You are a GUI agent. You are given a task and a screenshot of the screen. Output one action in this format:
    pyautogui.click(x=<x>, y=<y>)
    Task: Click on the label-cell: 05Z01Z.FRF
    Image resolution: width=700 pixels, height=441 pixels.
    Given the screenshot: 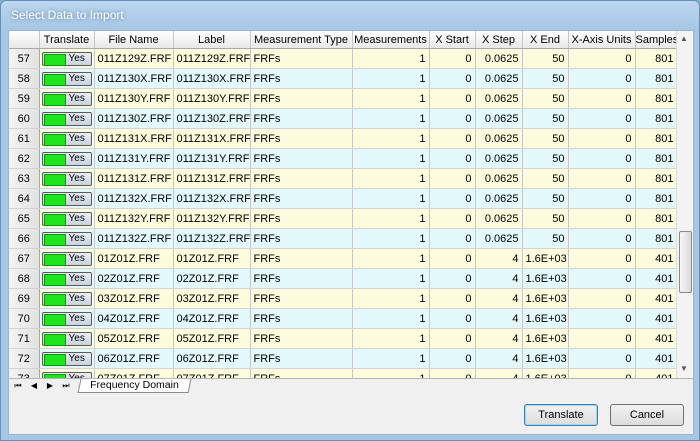 What is the action you would take?
    pyautogui.click(x=212, y=338)
    